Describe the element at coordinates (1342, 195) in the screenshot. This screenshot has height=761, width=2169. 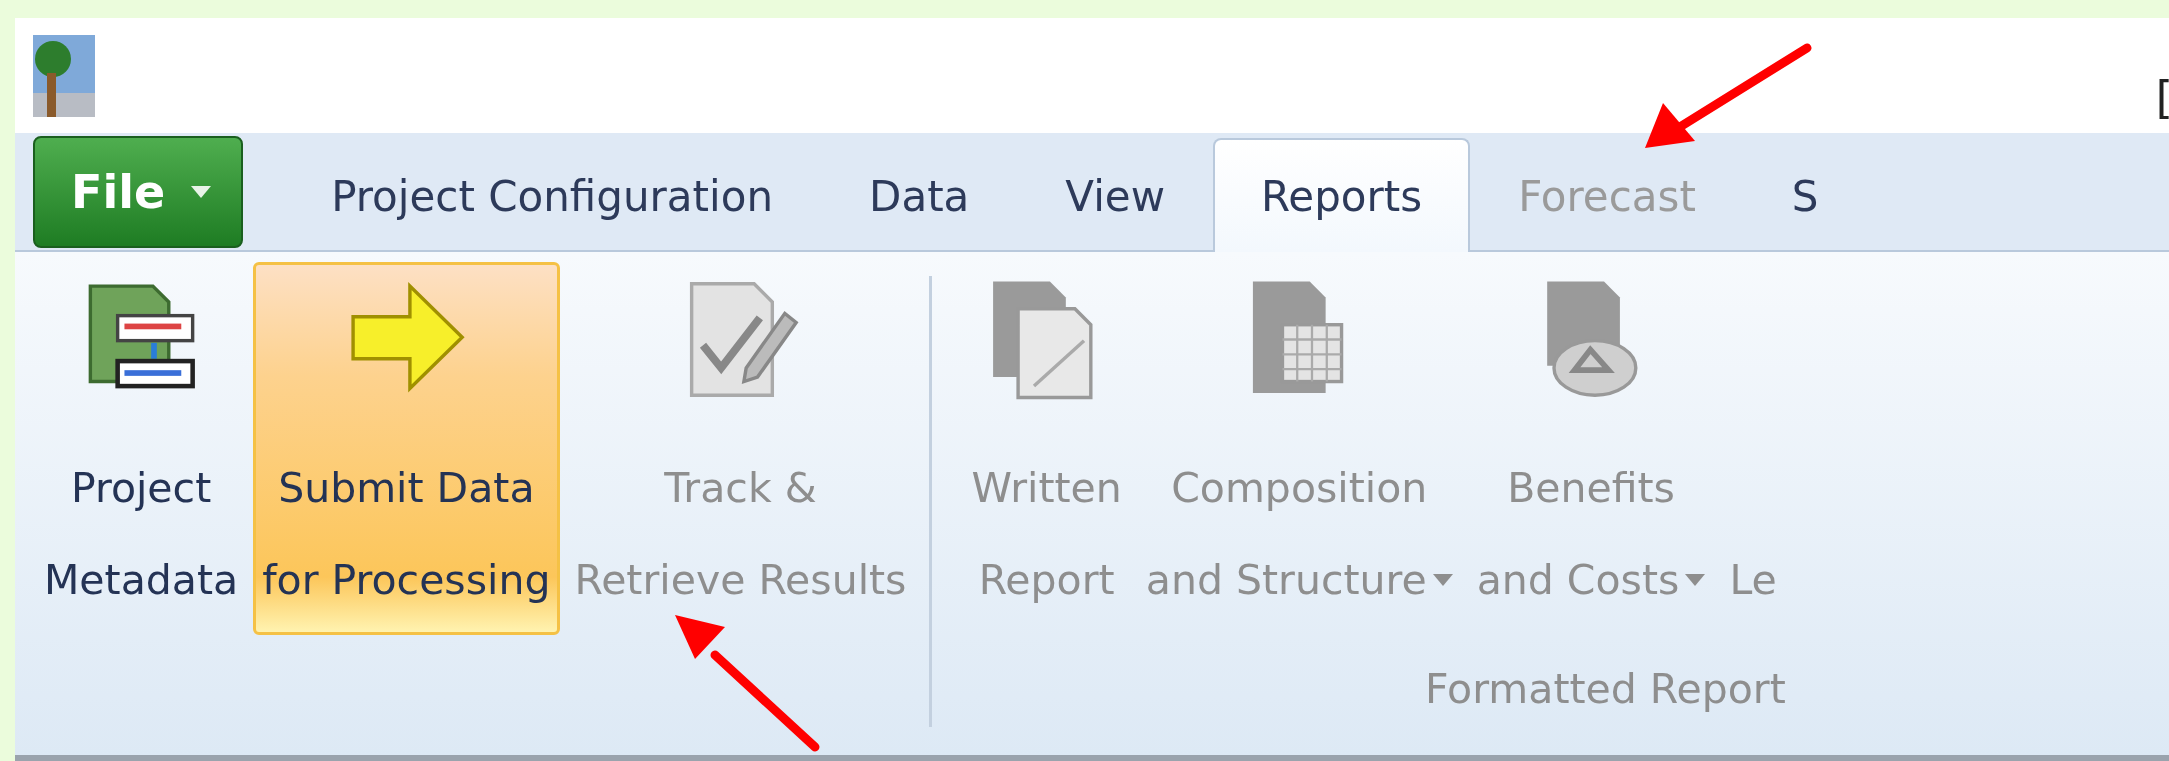
I see `ribbon-tab: Reports` at that location.